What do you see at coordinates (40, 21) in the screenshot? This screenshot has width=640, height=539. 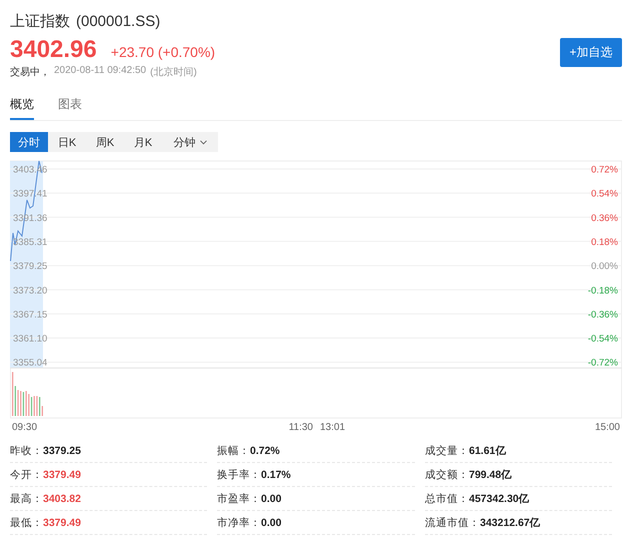 I see `index-title: 上证指数` at bounding box center [40, 21].